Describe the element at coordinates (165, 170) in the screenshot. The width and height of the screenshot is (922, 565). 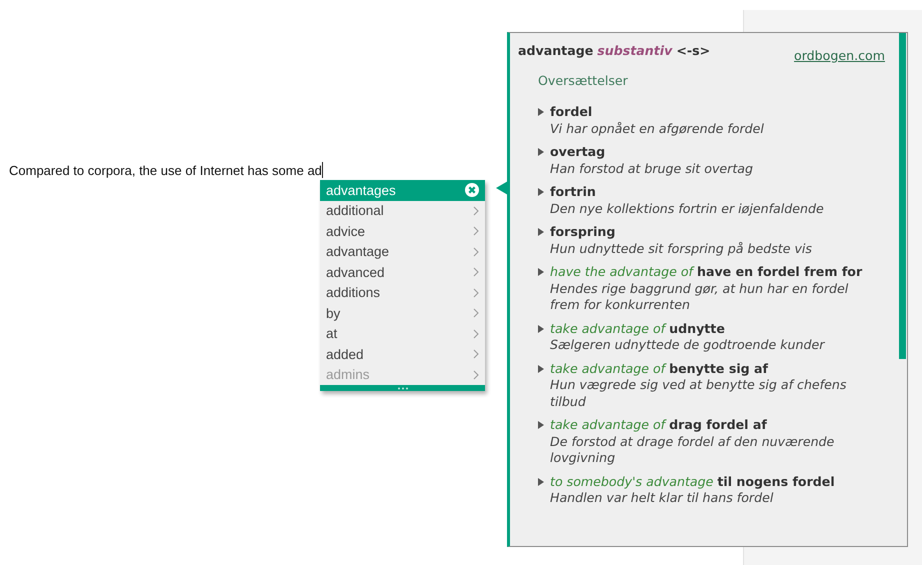
I see `document-text: Compared to corpora, the use of Internet has some ad` at that location.